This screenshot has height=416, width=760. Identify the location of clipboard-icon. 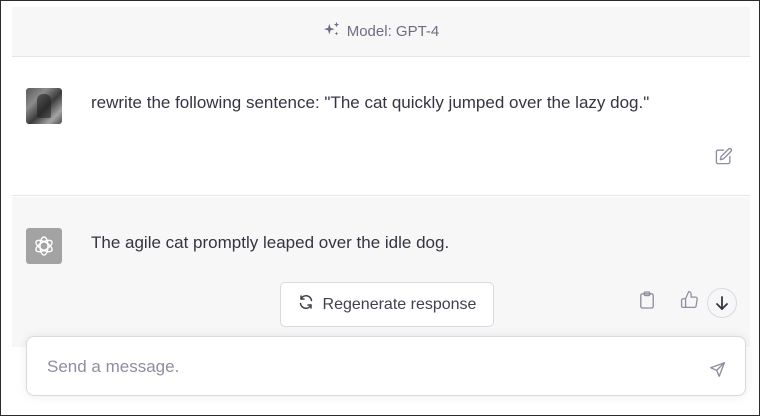
(647, 300).